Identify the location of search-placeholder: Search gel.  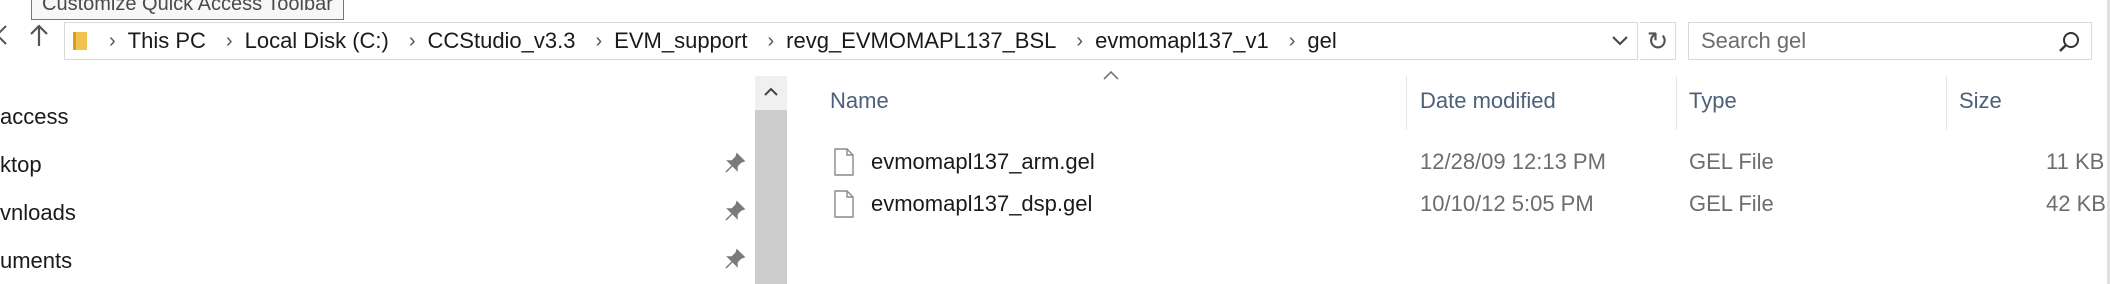
(1754, 40).